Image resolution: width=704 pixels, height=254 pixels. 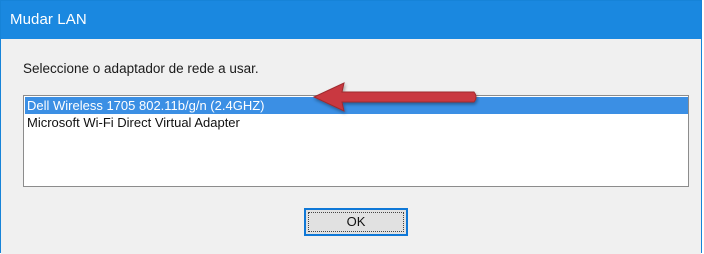 I want to click on title-bar: Mudar LAN, so click(x=351, y=20).